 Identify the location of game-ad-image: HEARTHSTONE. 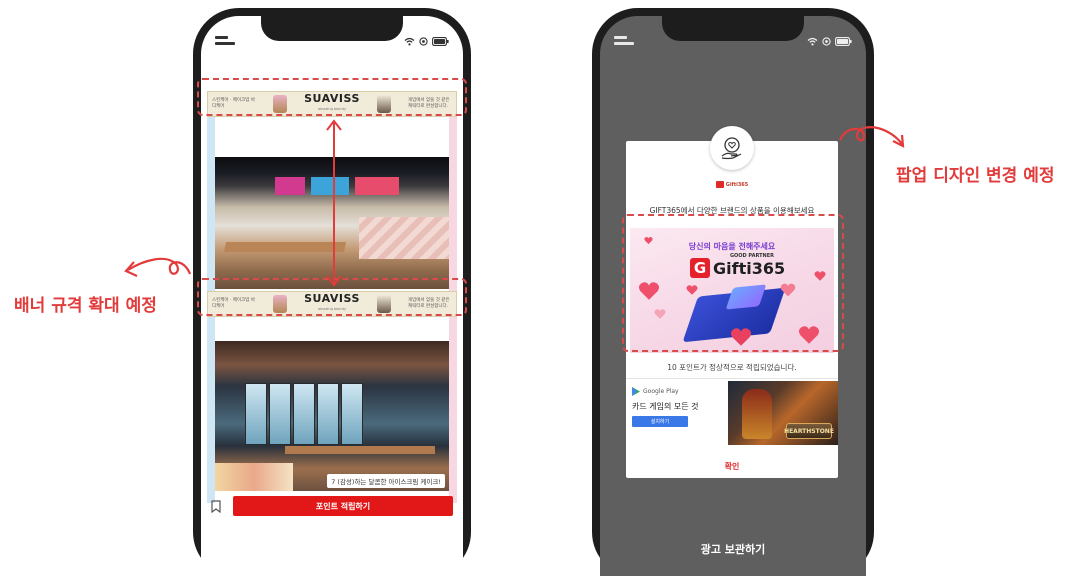
(783, 413).